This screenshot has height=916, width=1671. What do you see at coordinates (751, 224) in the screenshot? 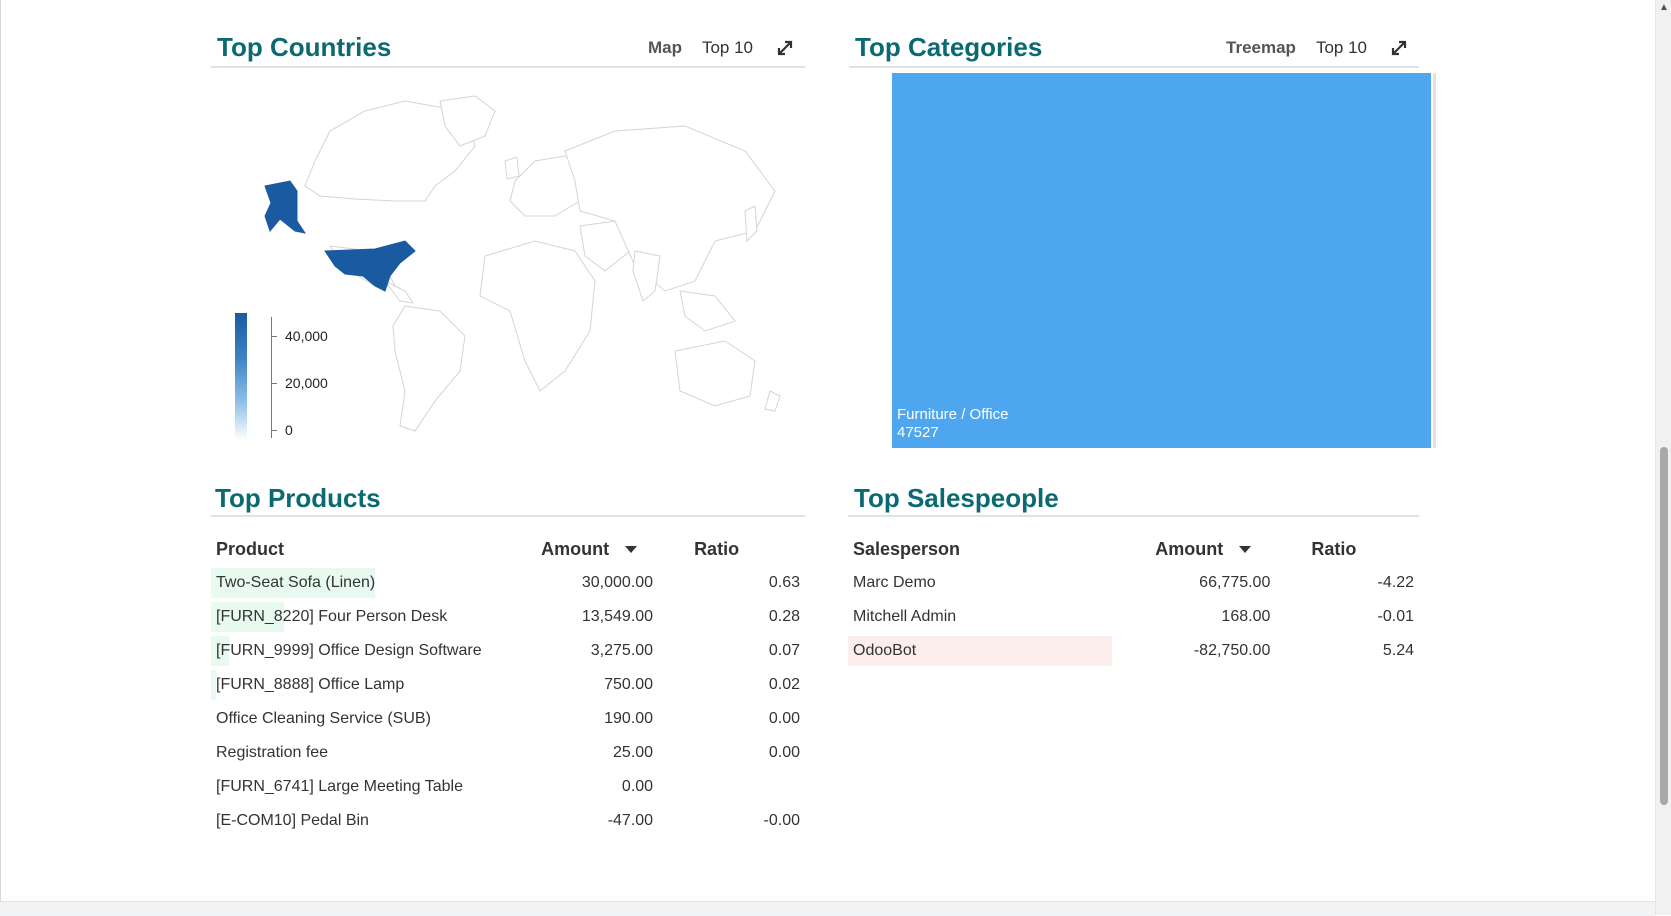
I see `map-japan` at bounding box center [751, 224].